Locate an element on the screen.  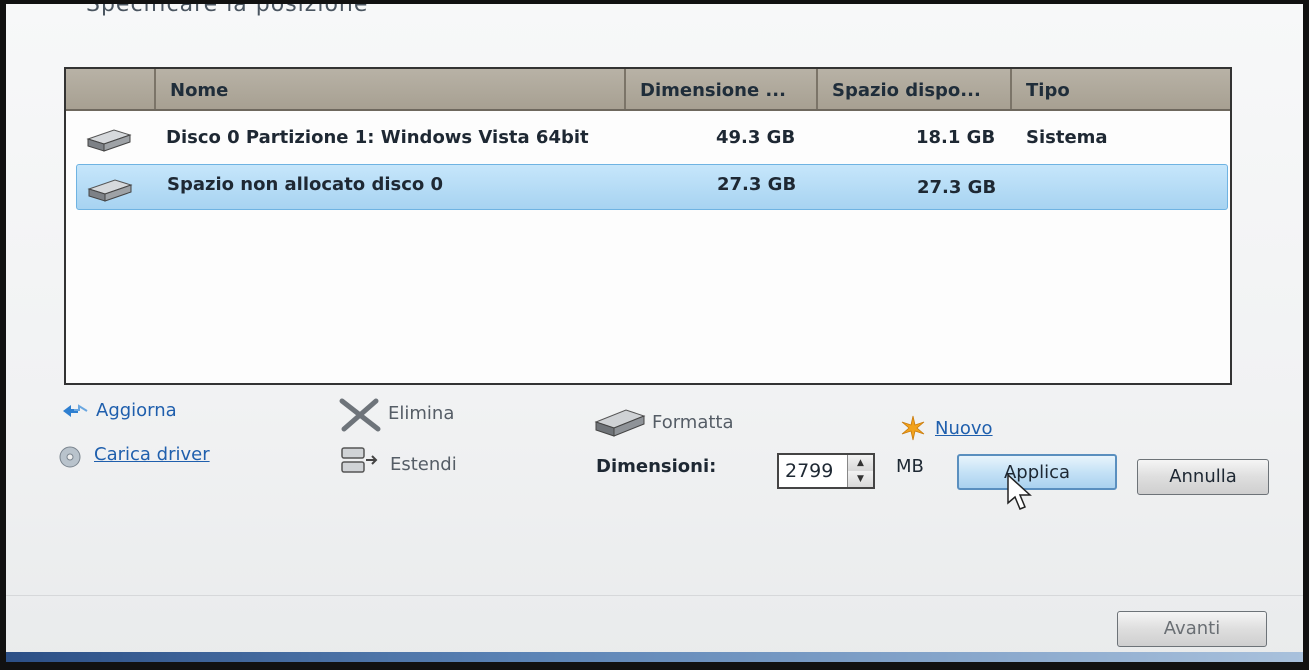
delete-label: Elimina is located at coordinates (421, 413).